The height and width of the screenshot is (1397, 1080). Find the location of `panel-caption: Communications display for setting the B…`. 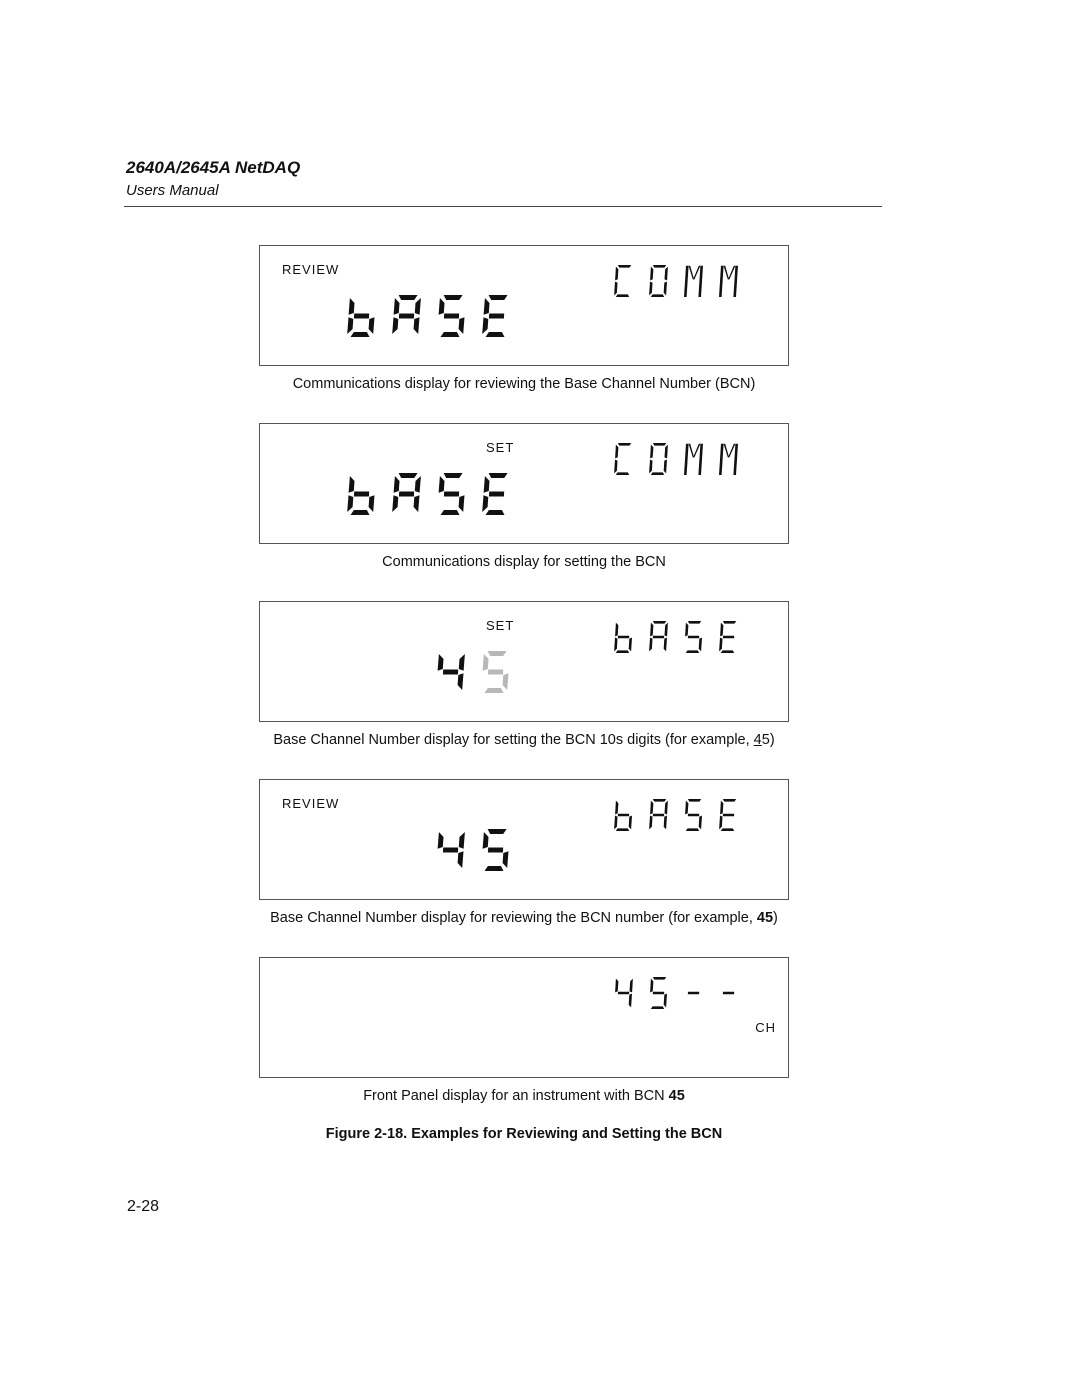

panel-caption: Communications display for setting the B… is located at coordinates (524, 562).